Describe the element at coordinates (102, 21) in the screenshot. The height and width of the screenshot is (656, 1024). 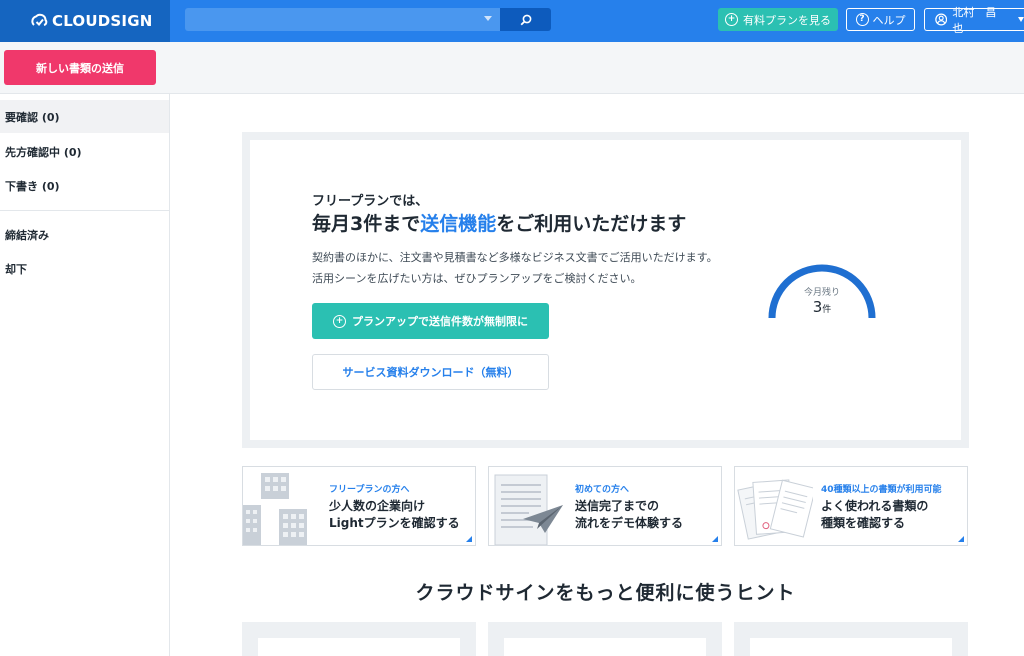
I see `logo-text: CLOUDSIGN` at that location.